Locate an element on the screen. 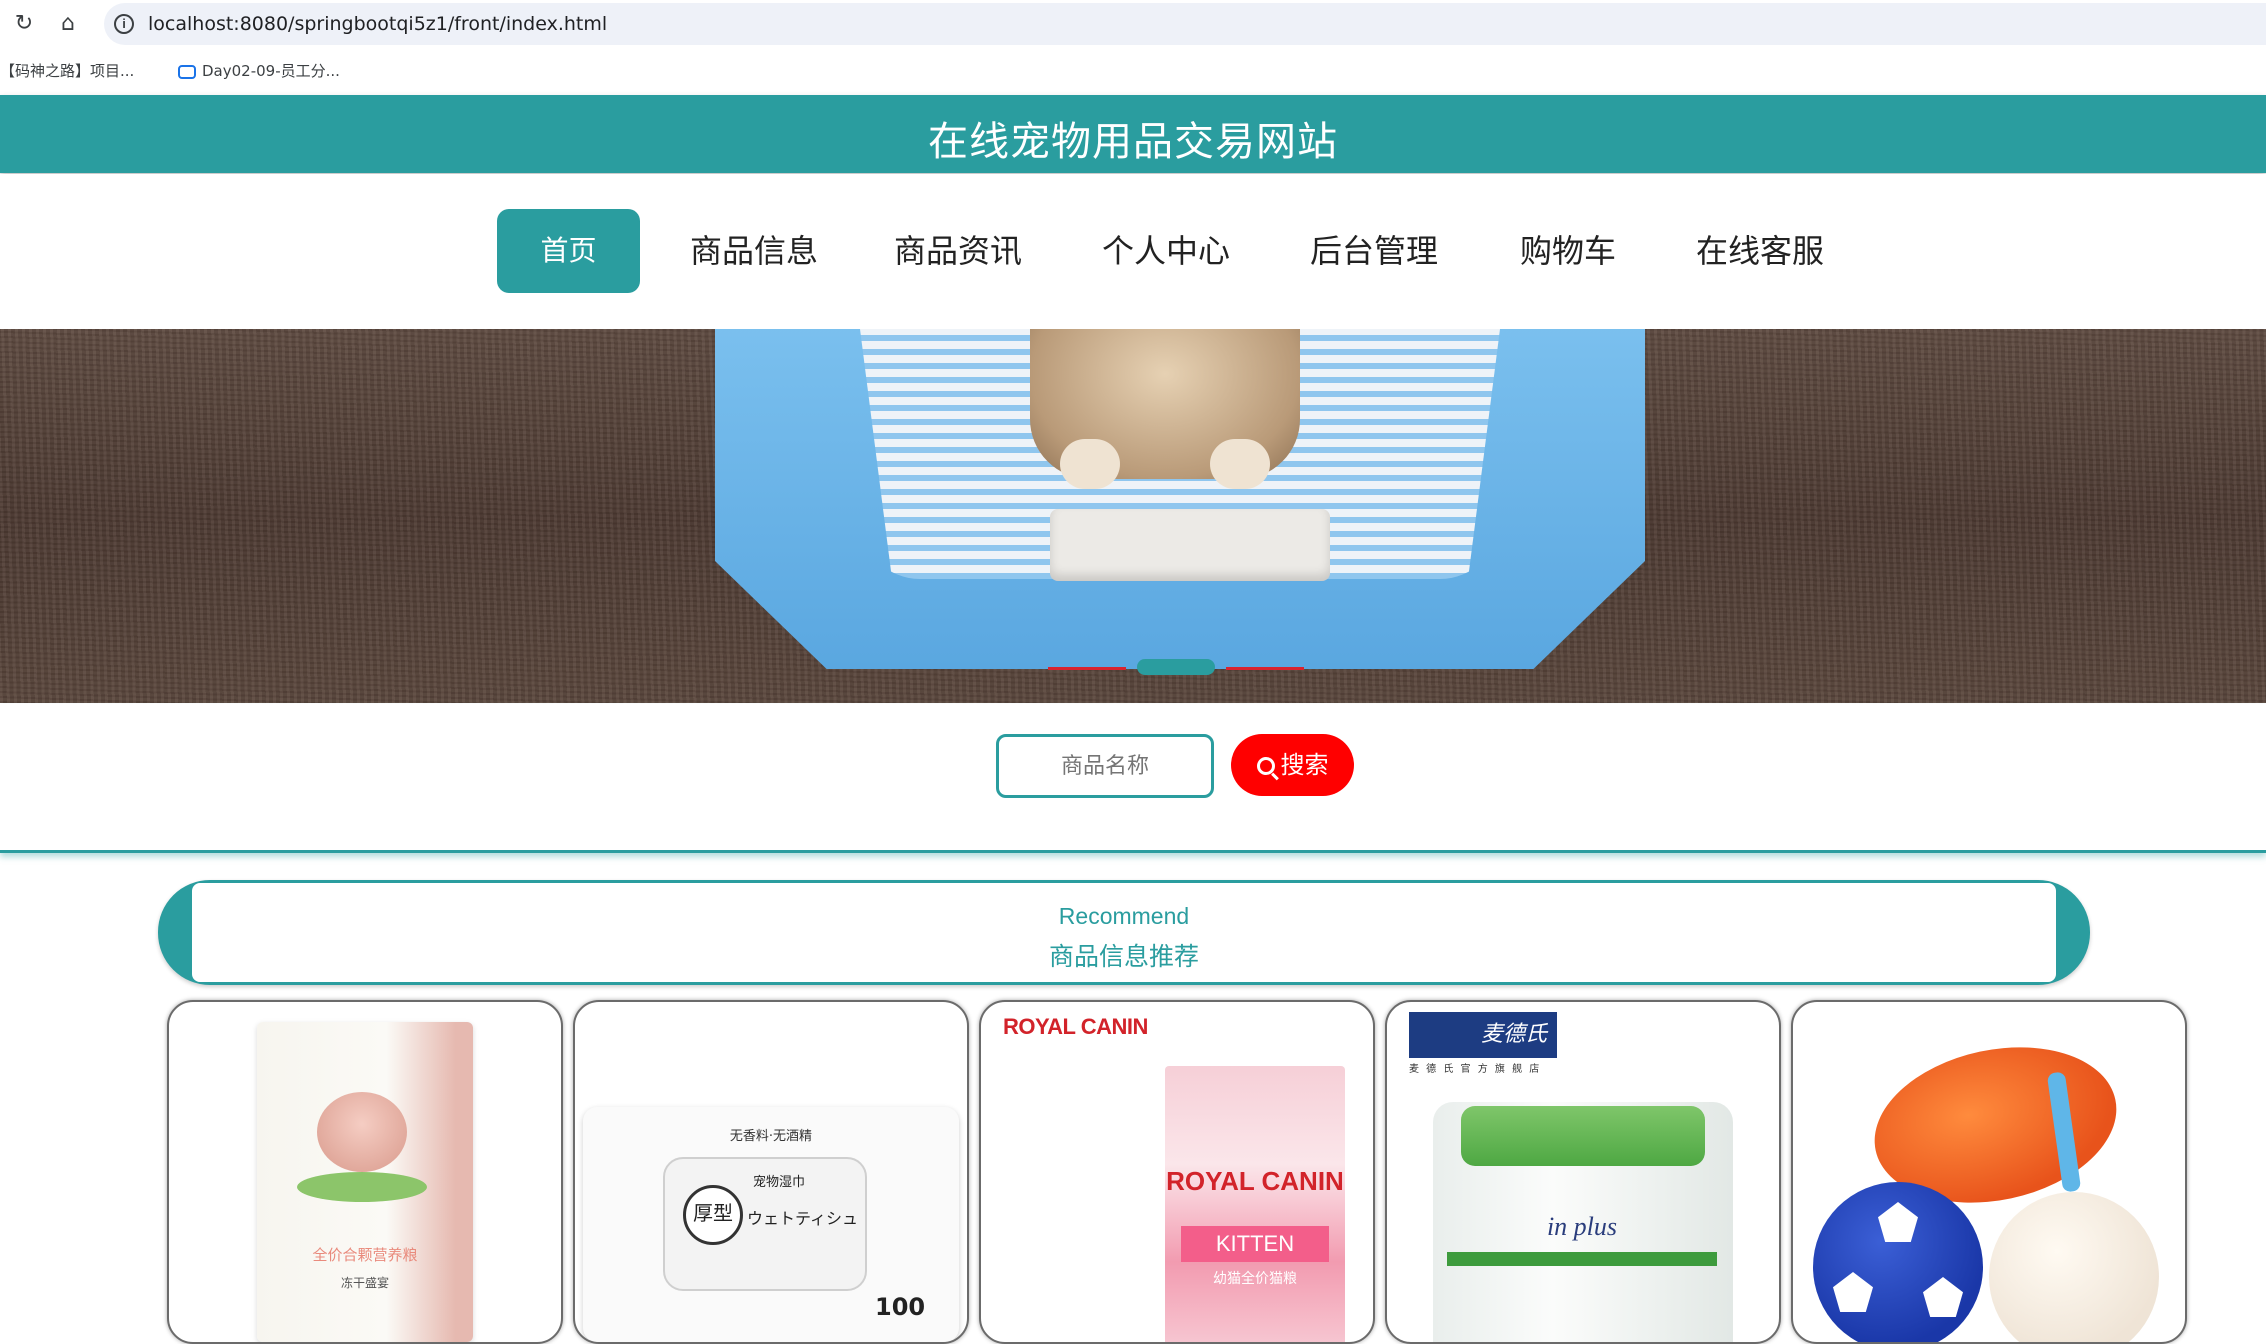 The image size is (2266, 1344). tray-lip is located at coordinates (1190, 545).